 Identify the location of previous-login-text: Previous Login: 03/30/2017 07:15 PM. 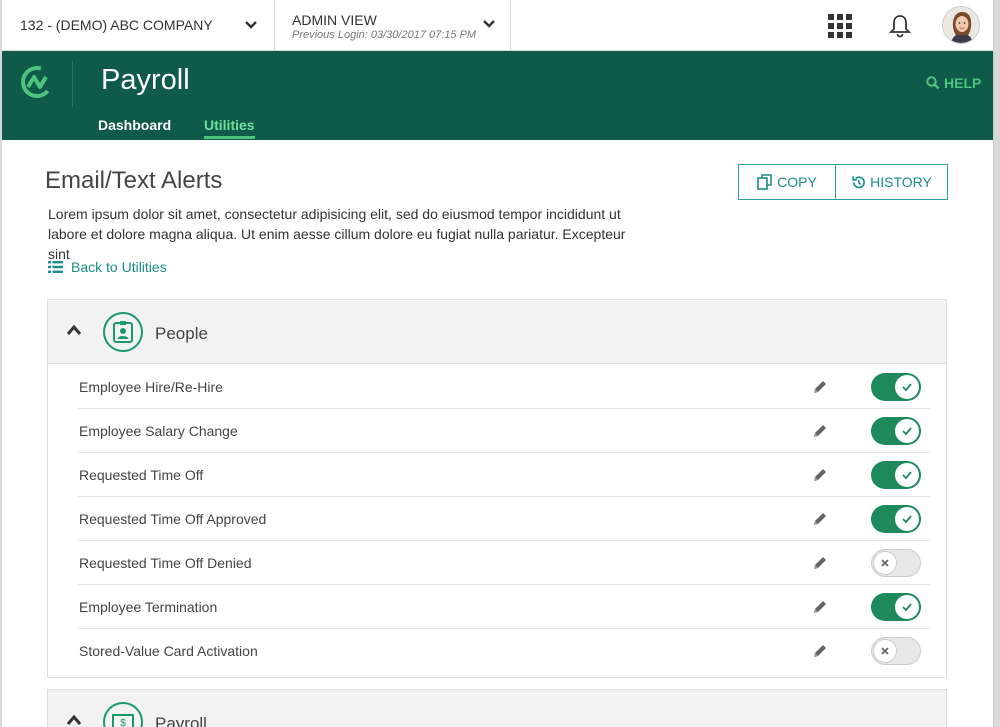
(384, 35).